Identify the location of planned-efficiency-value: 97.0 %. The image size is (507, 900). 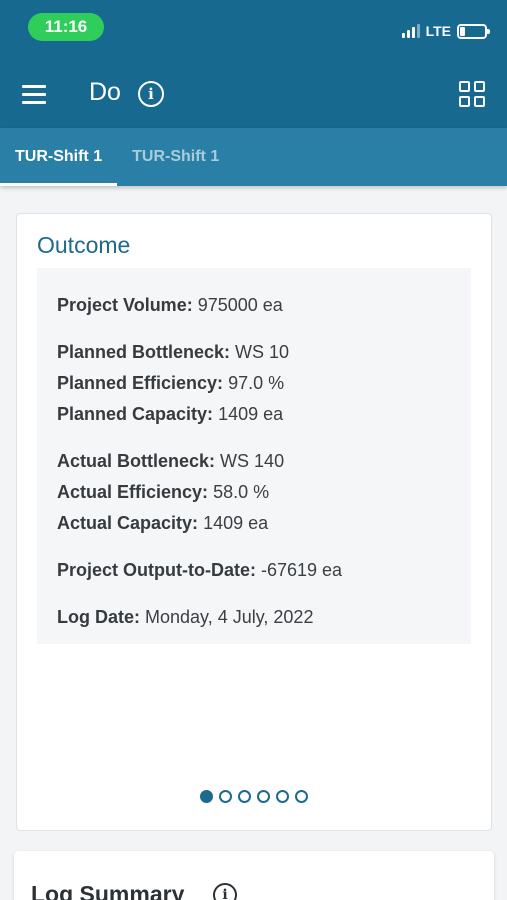
(256, 383).